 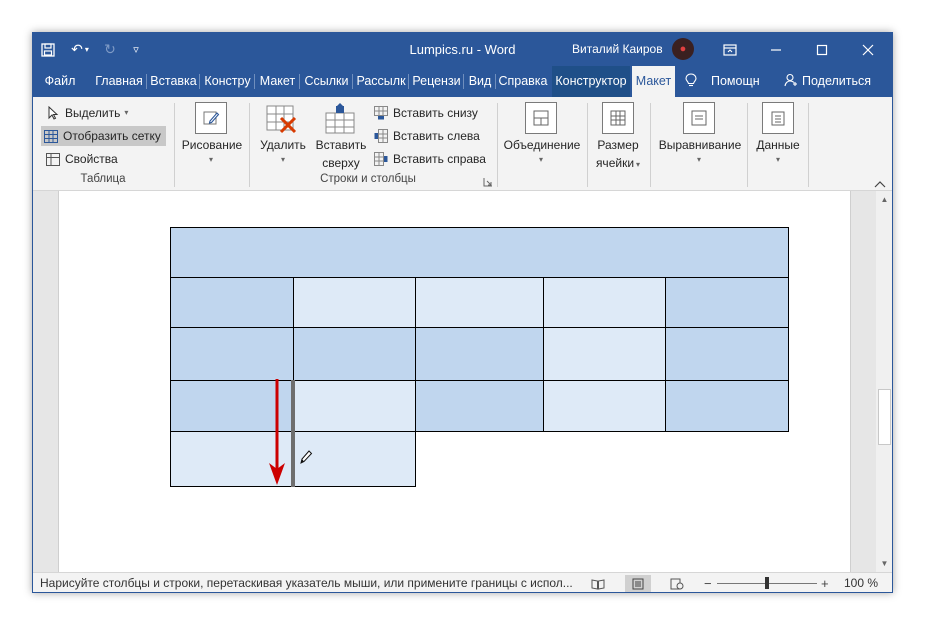 I want to click on data-icon, so click(x=778, y=118).